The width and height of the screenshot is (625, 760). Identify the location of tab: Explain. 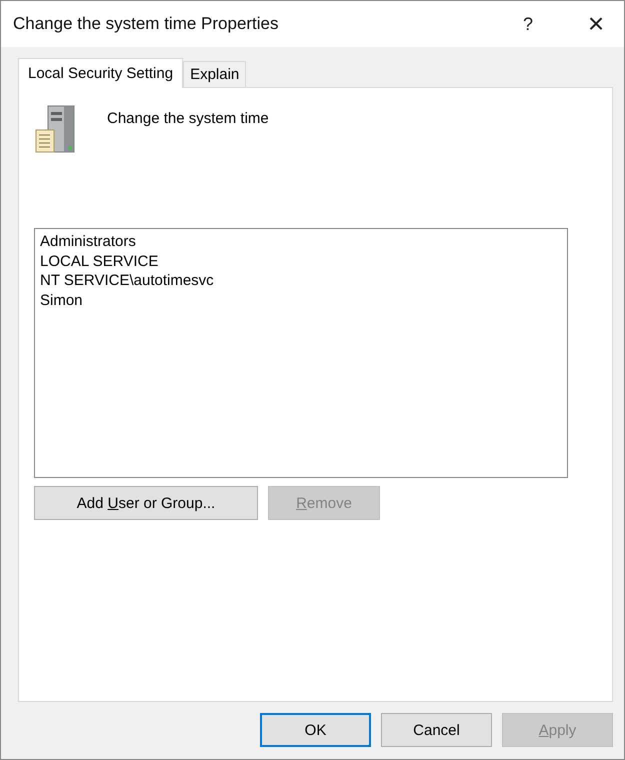
(214, 74).